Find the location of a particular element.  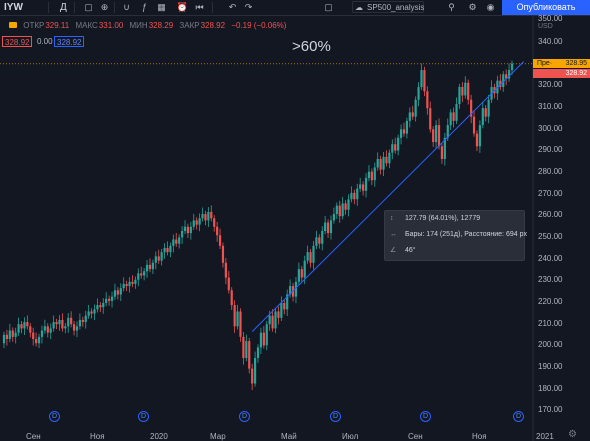

screenshot-icon: ◉ is located at coordinates (490, 7).